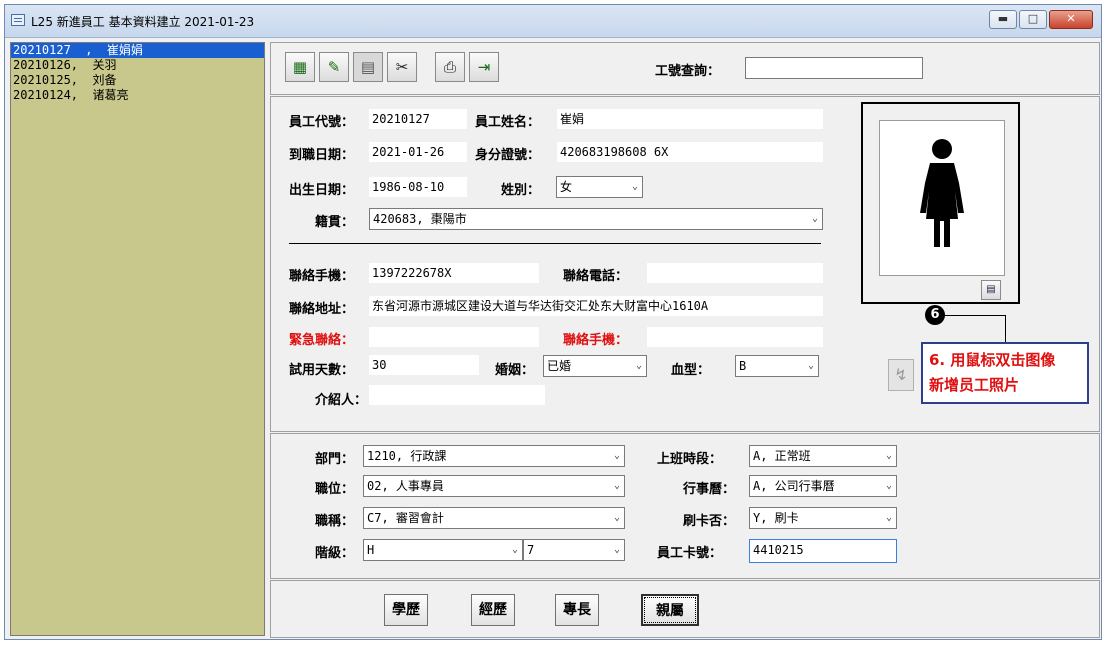 The width and height of the screenshot is (1109, 647). What do you see at coordinates (418, 152) in the screenshot?
I see `hire-date-field: 2021-01-26` at bounding box center [418, 152].